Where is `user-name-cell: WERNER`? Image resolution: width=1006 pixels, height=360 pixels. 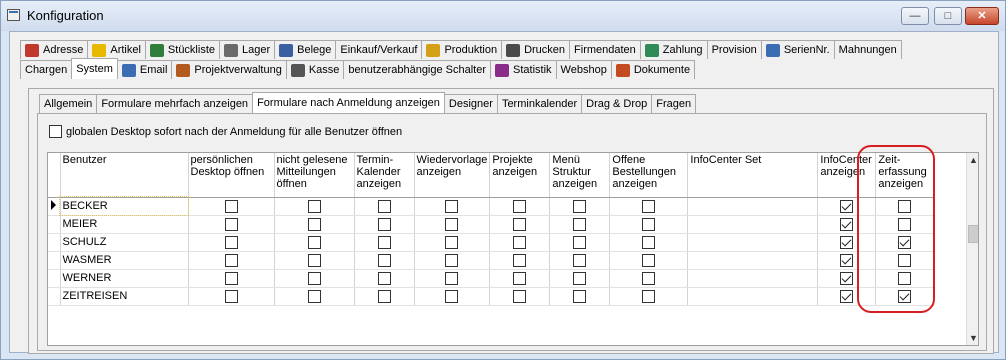 user-name-cell: WERNER is located at coordinates (124, 278).